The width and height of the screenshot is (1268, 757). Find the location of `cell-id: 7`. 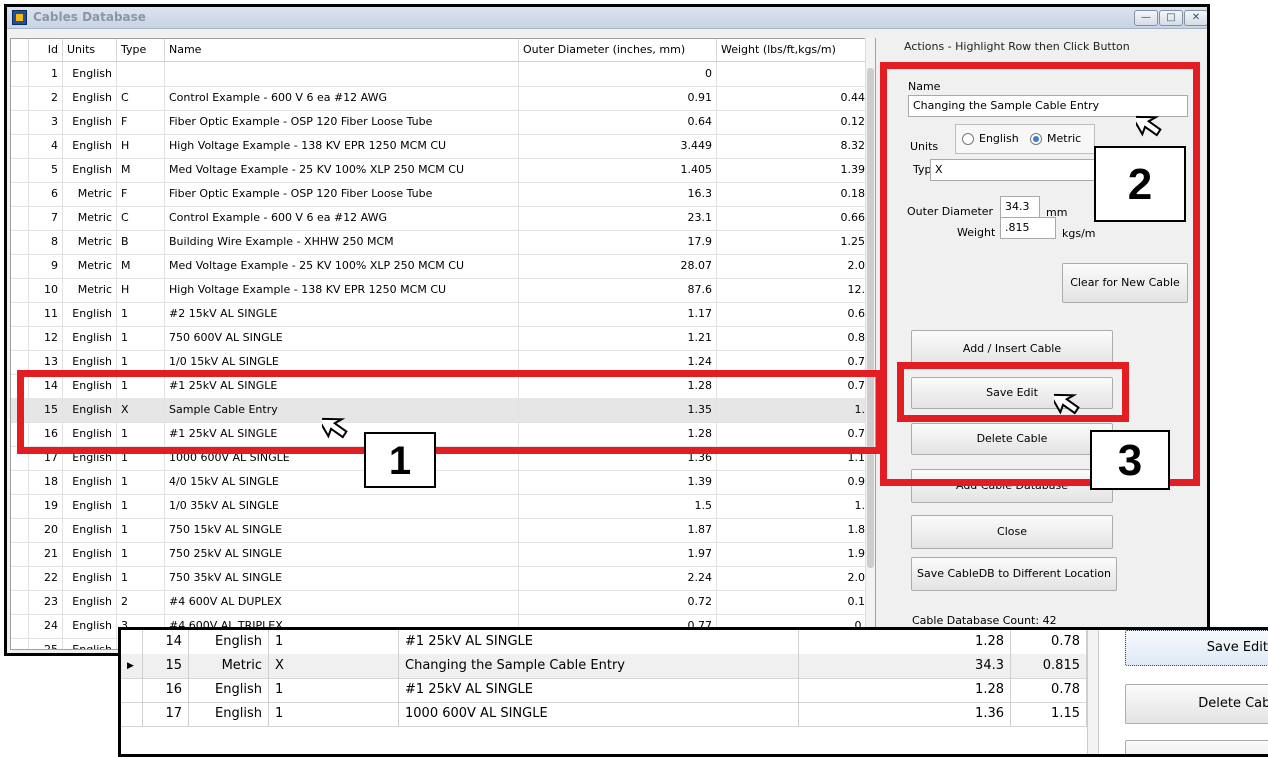

cell-id: 7 is located at coordinates (46, 218).